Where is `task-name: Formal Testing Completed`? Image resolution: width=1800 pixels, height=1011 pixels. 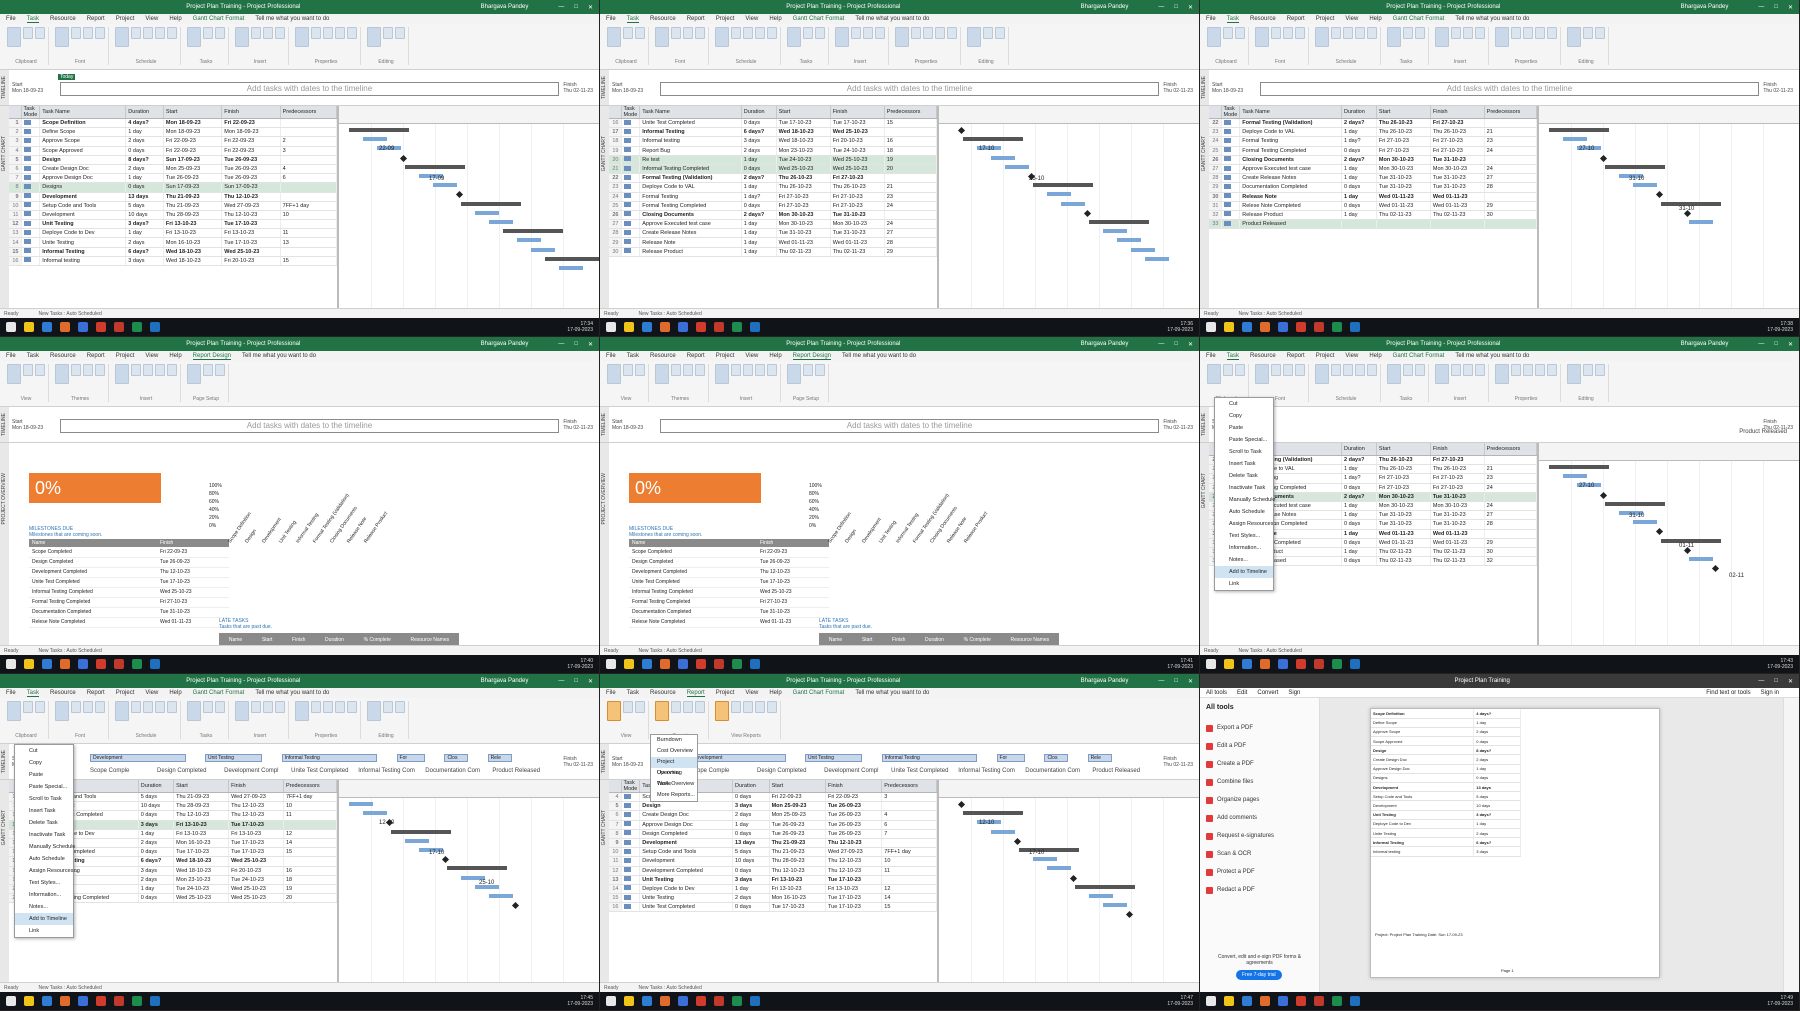
task-name: Formal Testing Completed is located at coordinates (1291, 151).